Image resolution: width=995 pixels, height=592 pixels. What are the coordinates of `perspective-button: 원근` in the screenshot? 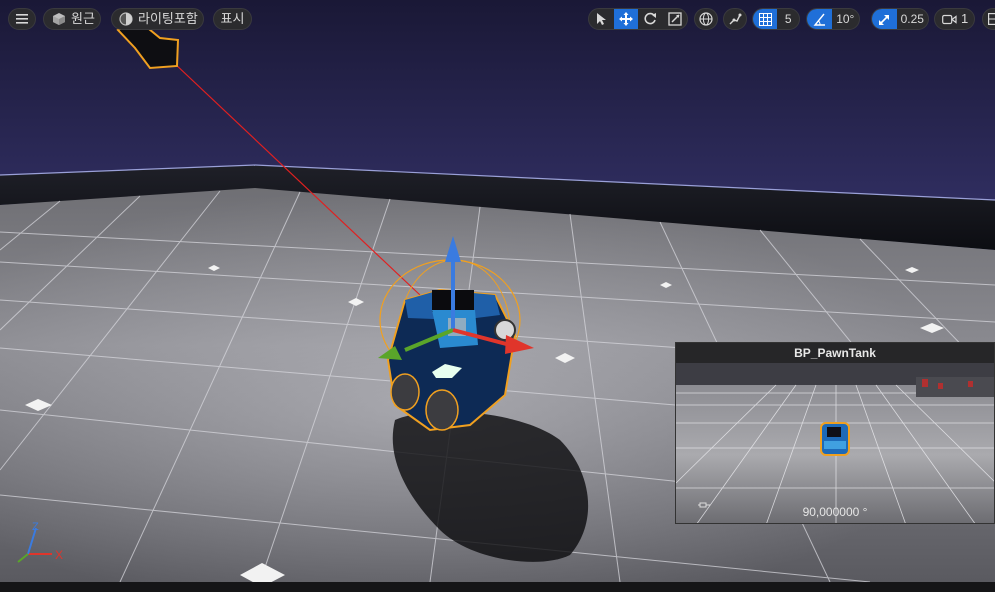 It's located at (72, 19).